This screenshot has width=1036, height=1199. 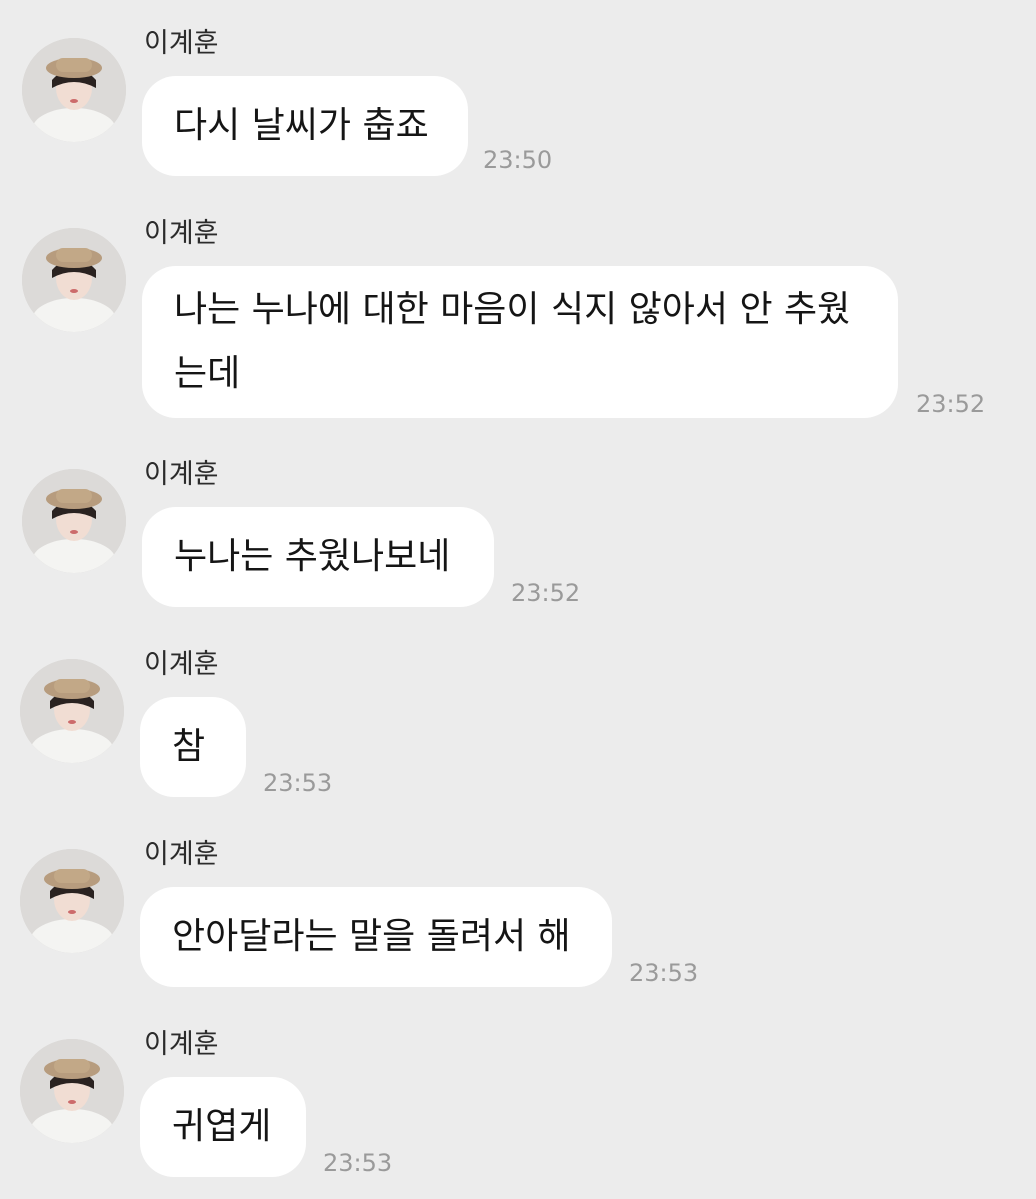 What do you see at coordinates (312, 556) in the screenshot?
I see `message-text: 누나는 추웠나보네` at bounding box center [312, 556].